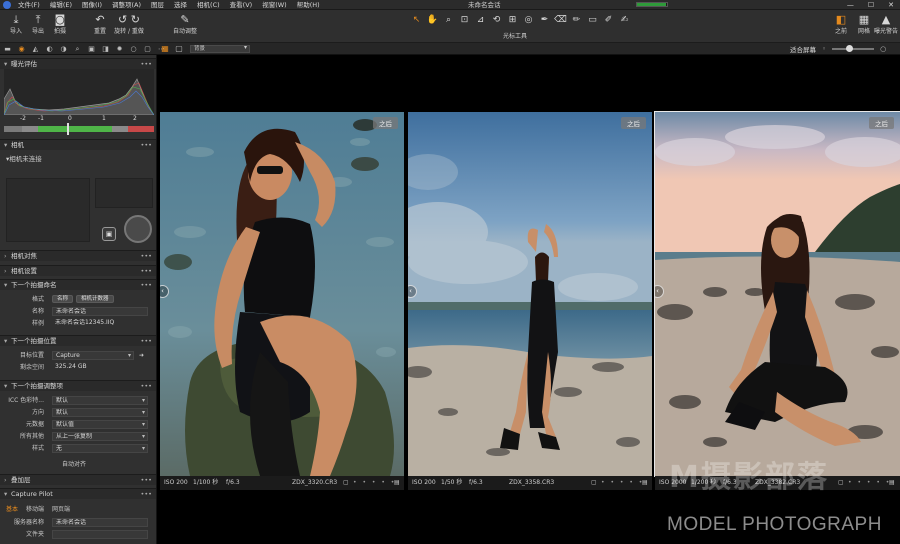  I want to click on exposure-warning-button: ▲ 曝光警告, so click(886, 25).